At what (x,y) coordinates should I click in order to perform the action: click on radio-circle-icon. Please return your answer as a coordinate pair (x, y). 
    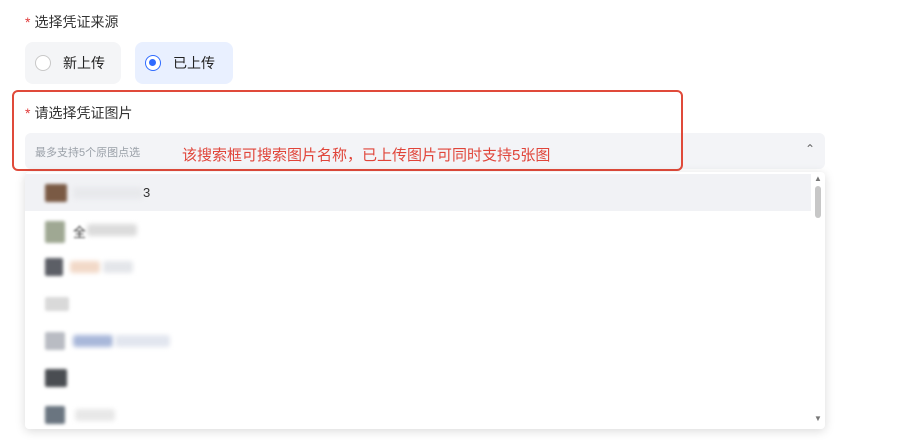
    Looking at the image, I should click on (43, 63).